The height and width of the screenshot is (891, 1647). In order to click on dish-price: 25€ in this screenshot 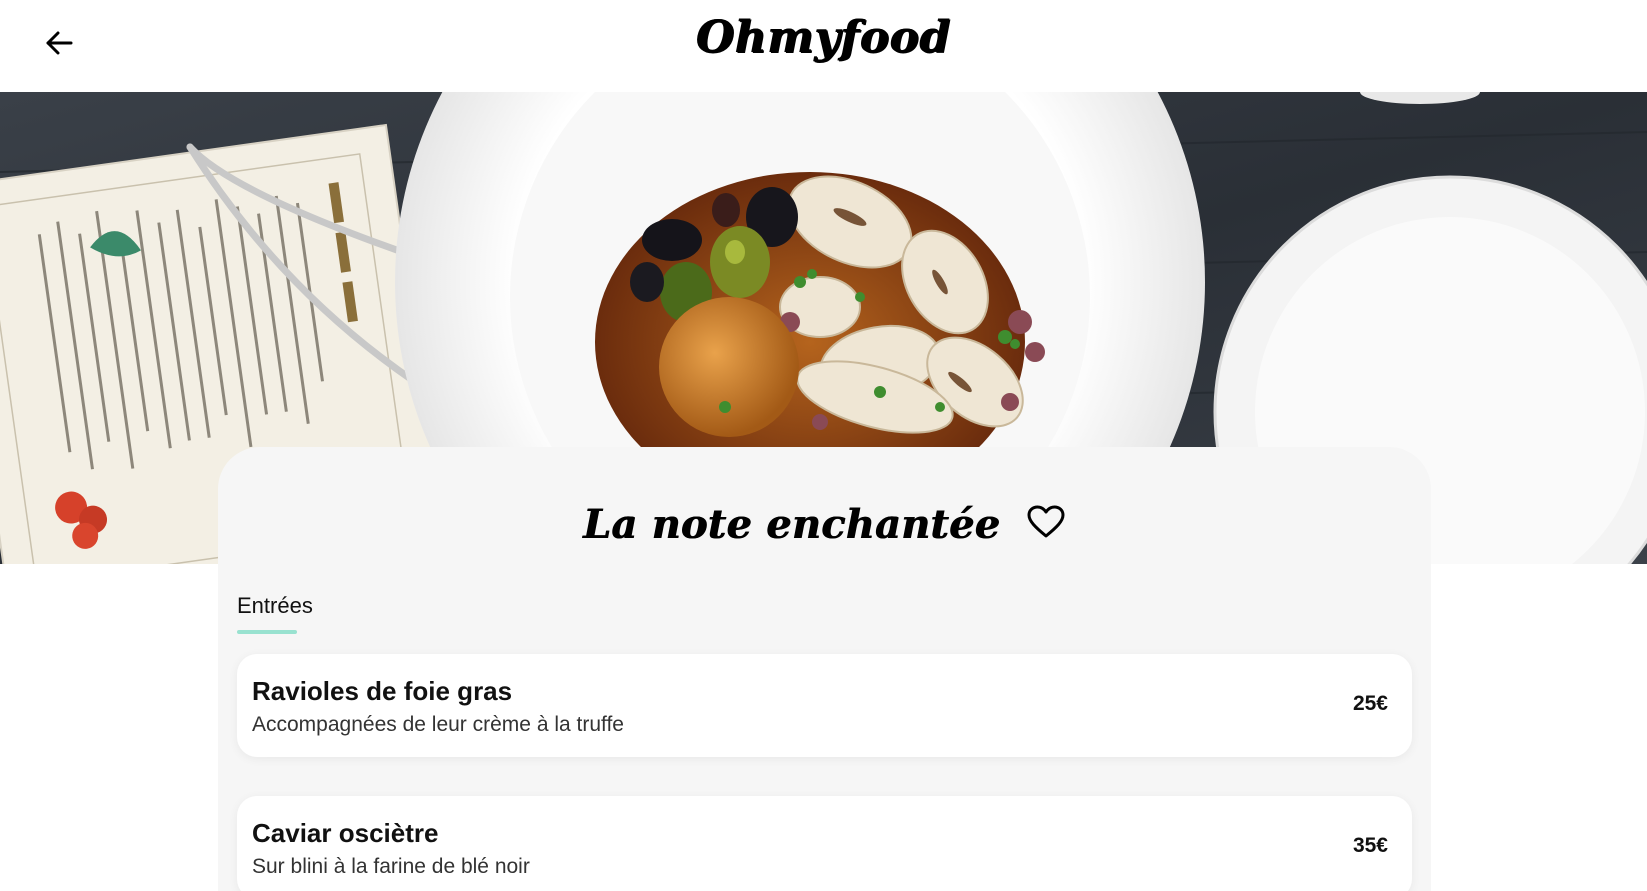, I will do `click(1370, 703)`.